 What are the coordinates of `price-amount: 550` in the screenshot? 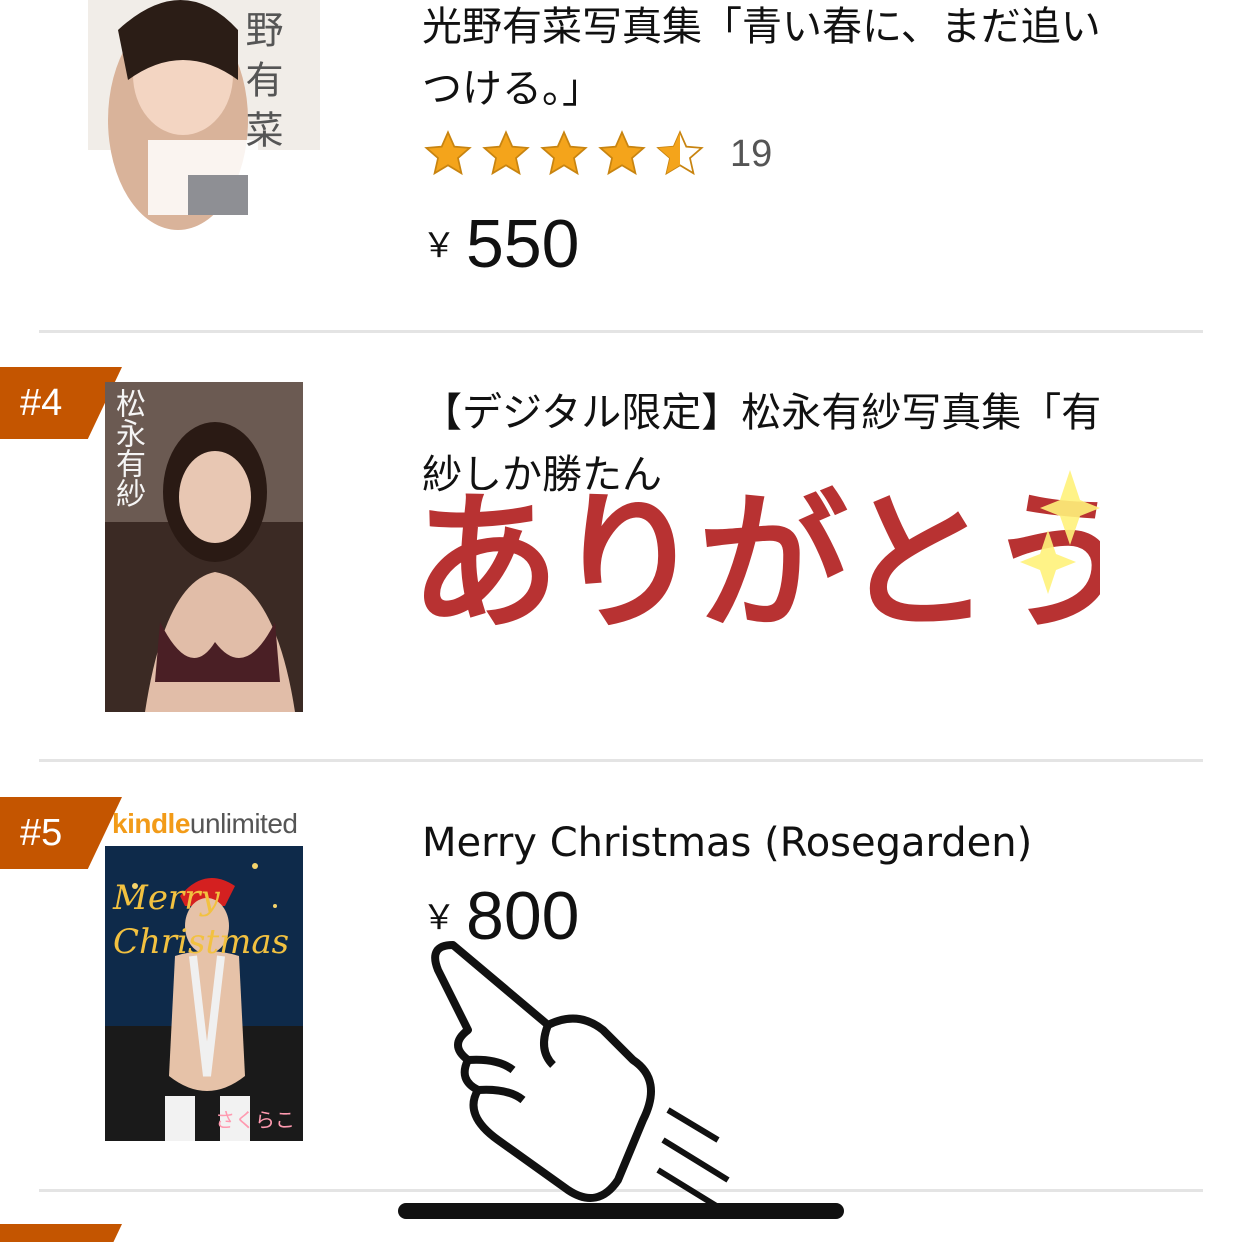 It's located at (523, 244).